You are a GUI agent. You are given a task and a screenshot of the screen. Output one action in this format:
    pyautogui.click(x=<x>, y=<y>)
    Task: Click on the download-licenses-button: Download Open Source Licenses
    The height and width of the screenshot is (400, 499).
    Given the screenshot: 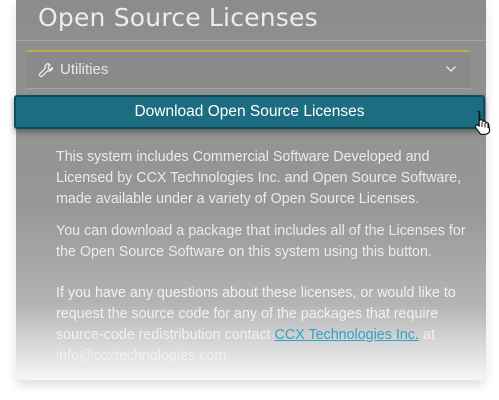 What is the action you would take?
    pyautogui.click(x=249, y=112)
    